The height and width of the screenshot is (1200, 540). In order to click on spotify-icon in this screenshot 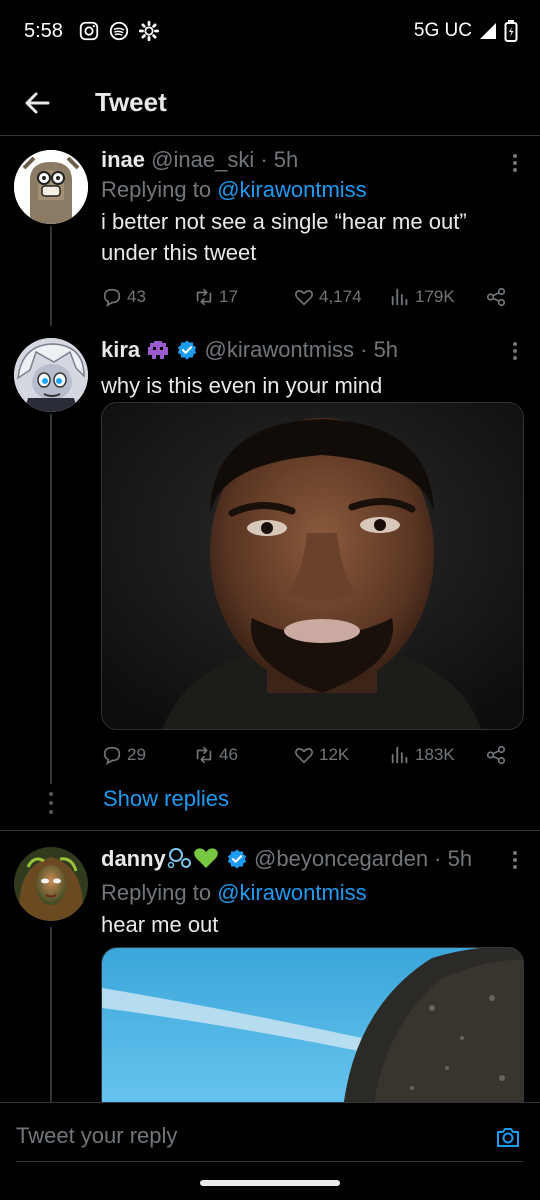, I will do `click(119, 31)`.